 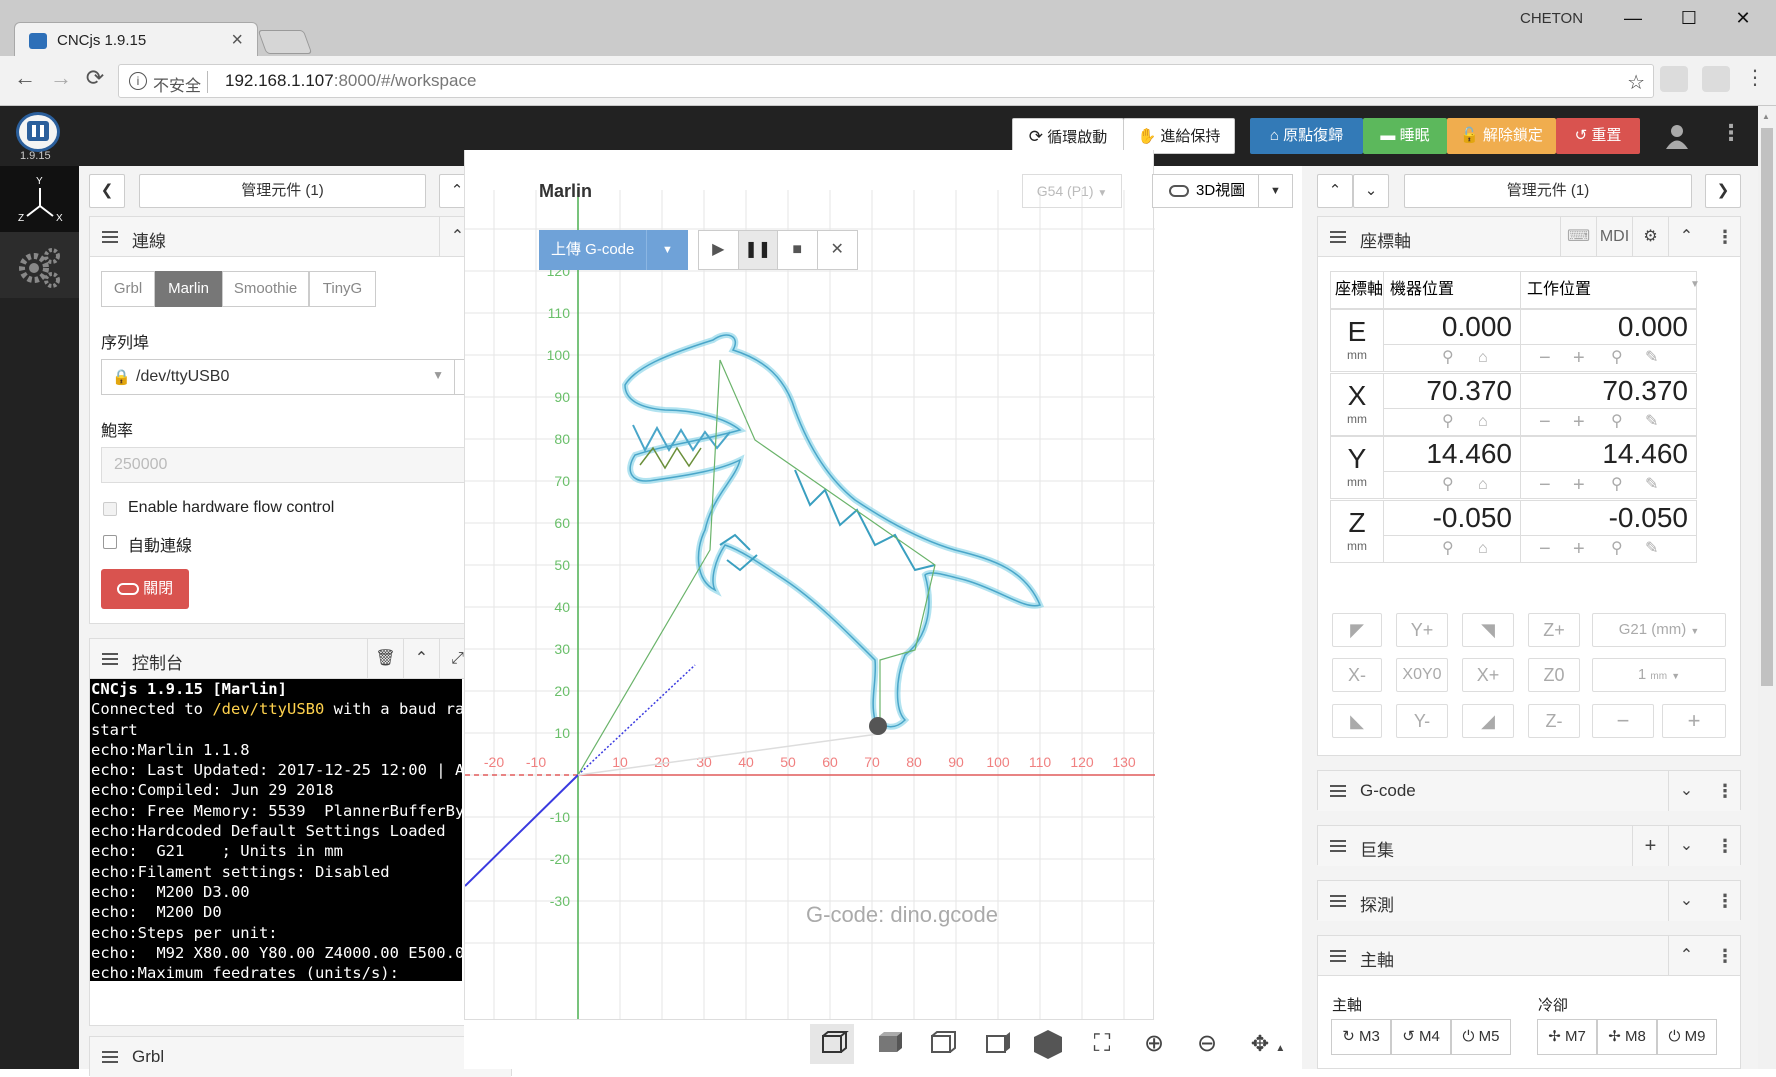 What do you see at coordinates (886, 81) in the screenshot?
I see `url-field: i 不安全 192.168.1.107:8000/#/workspace ☆` at bounding box center [886, 81].